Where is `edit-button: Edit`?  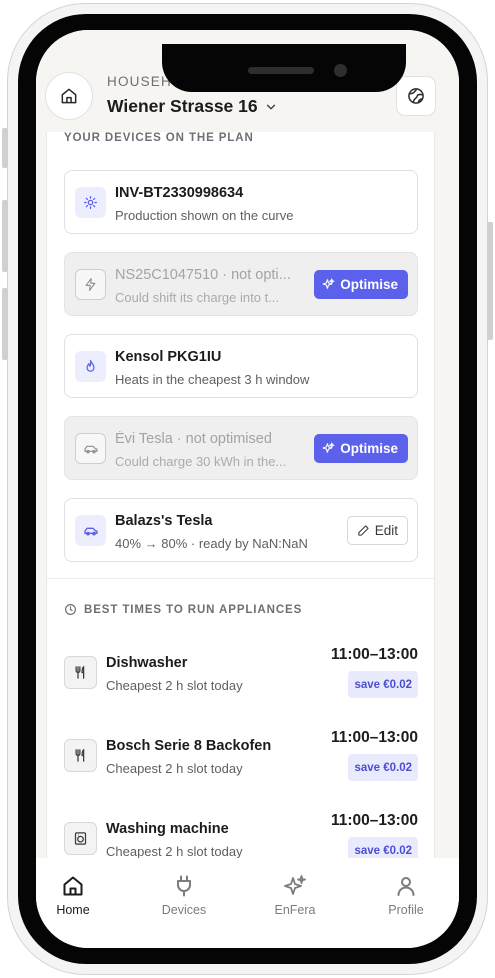
edit-button: Edit is located at coordinates (377, 530).